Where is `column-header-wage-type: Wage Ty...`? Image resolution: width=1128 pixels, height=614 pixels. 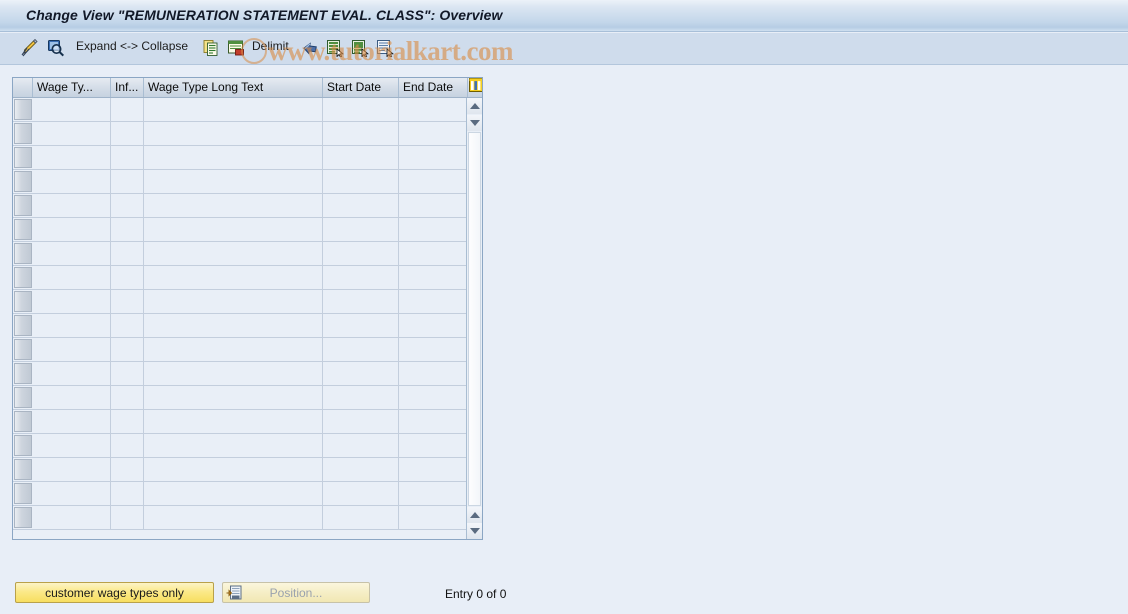
column-header-wage-type: Wage Ty... is located at coordinates (72, 87).